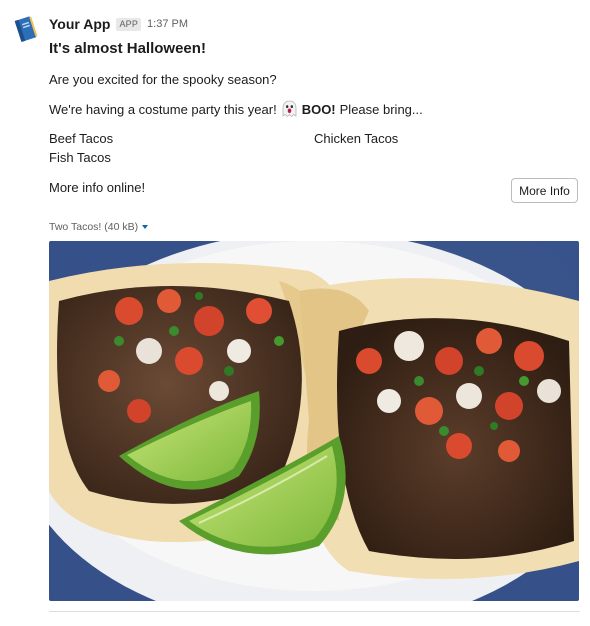 The width and height of the screenshot is (590, 626). Describe the element at coordinates (314, 611) in the screenshot. I see `divider` at that location.